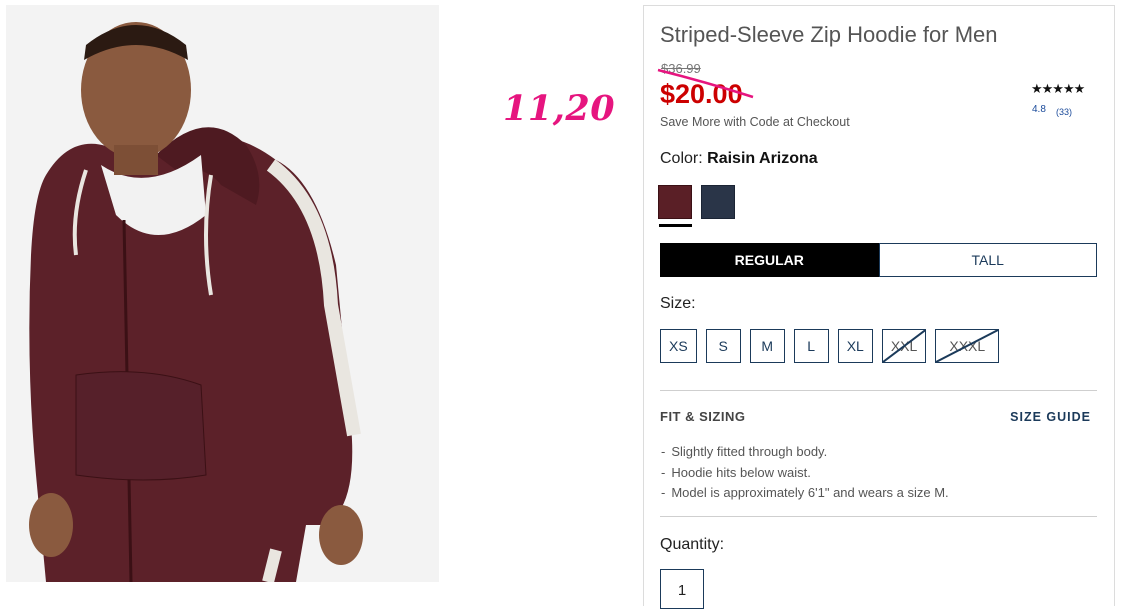 The width and height of the screenshot is (1121, 609). Describe the element at coordinates (736, 472) in the screenshot. I see `list-item: - Hoodie hits below waist.` at that location.